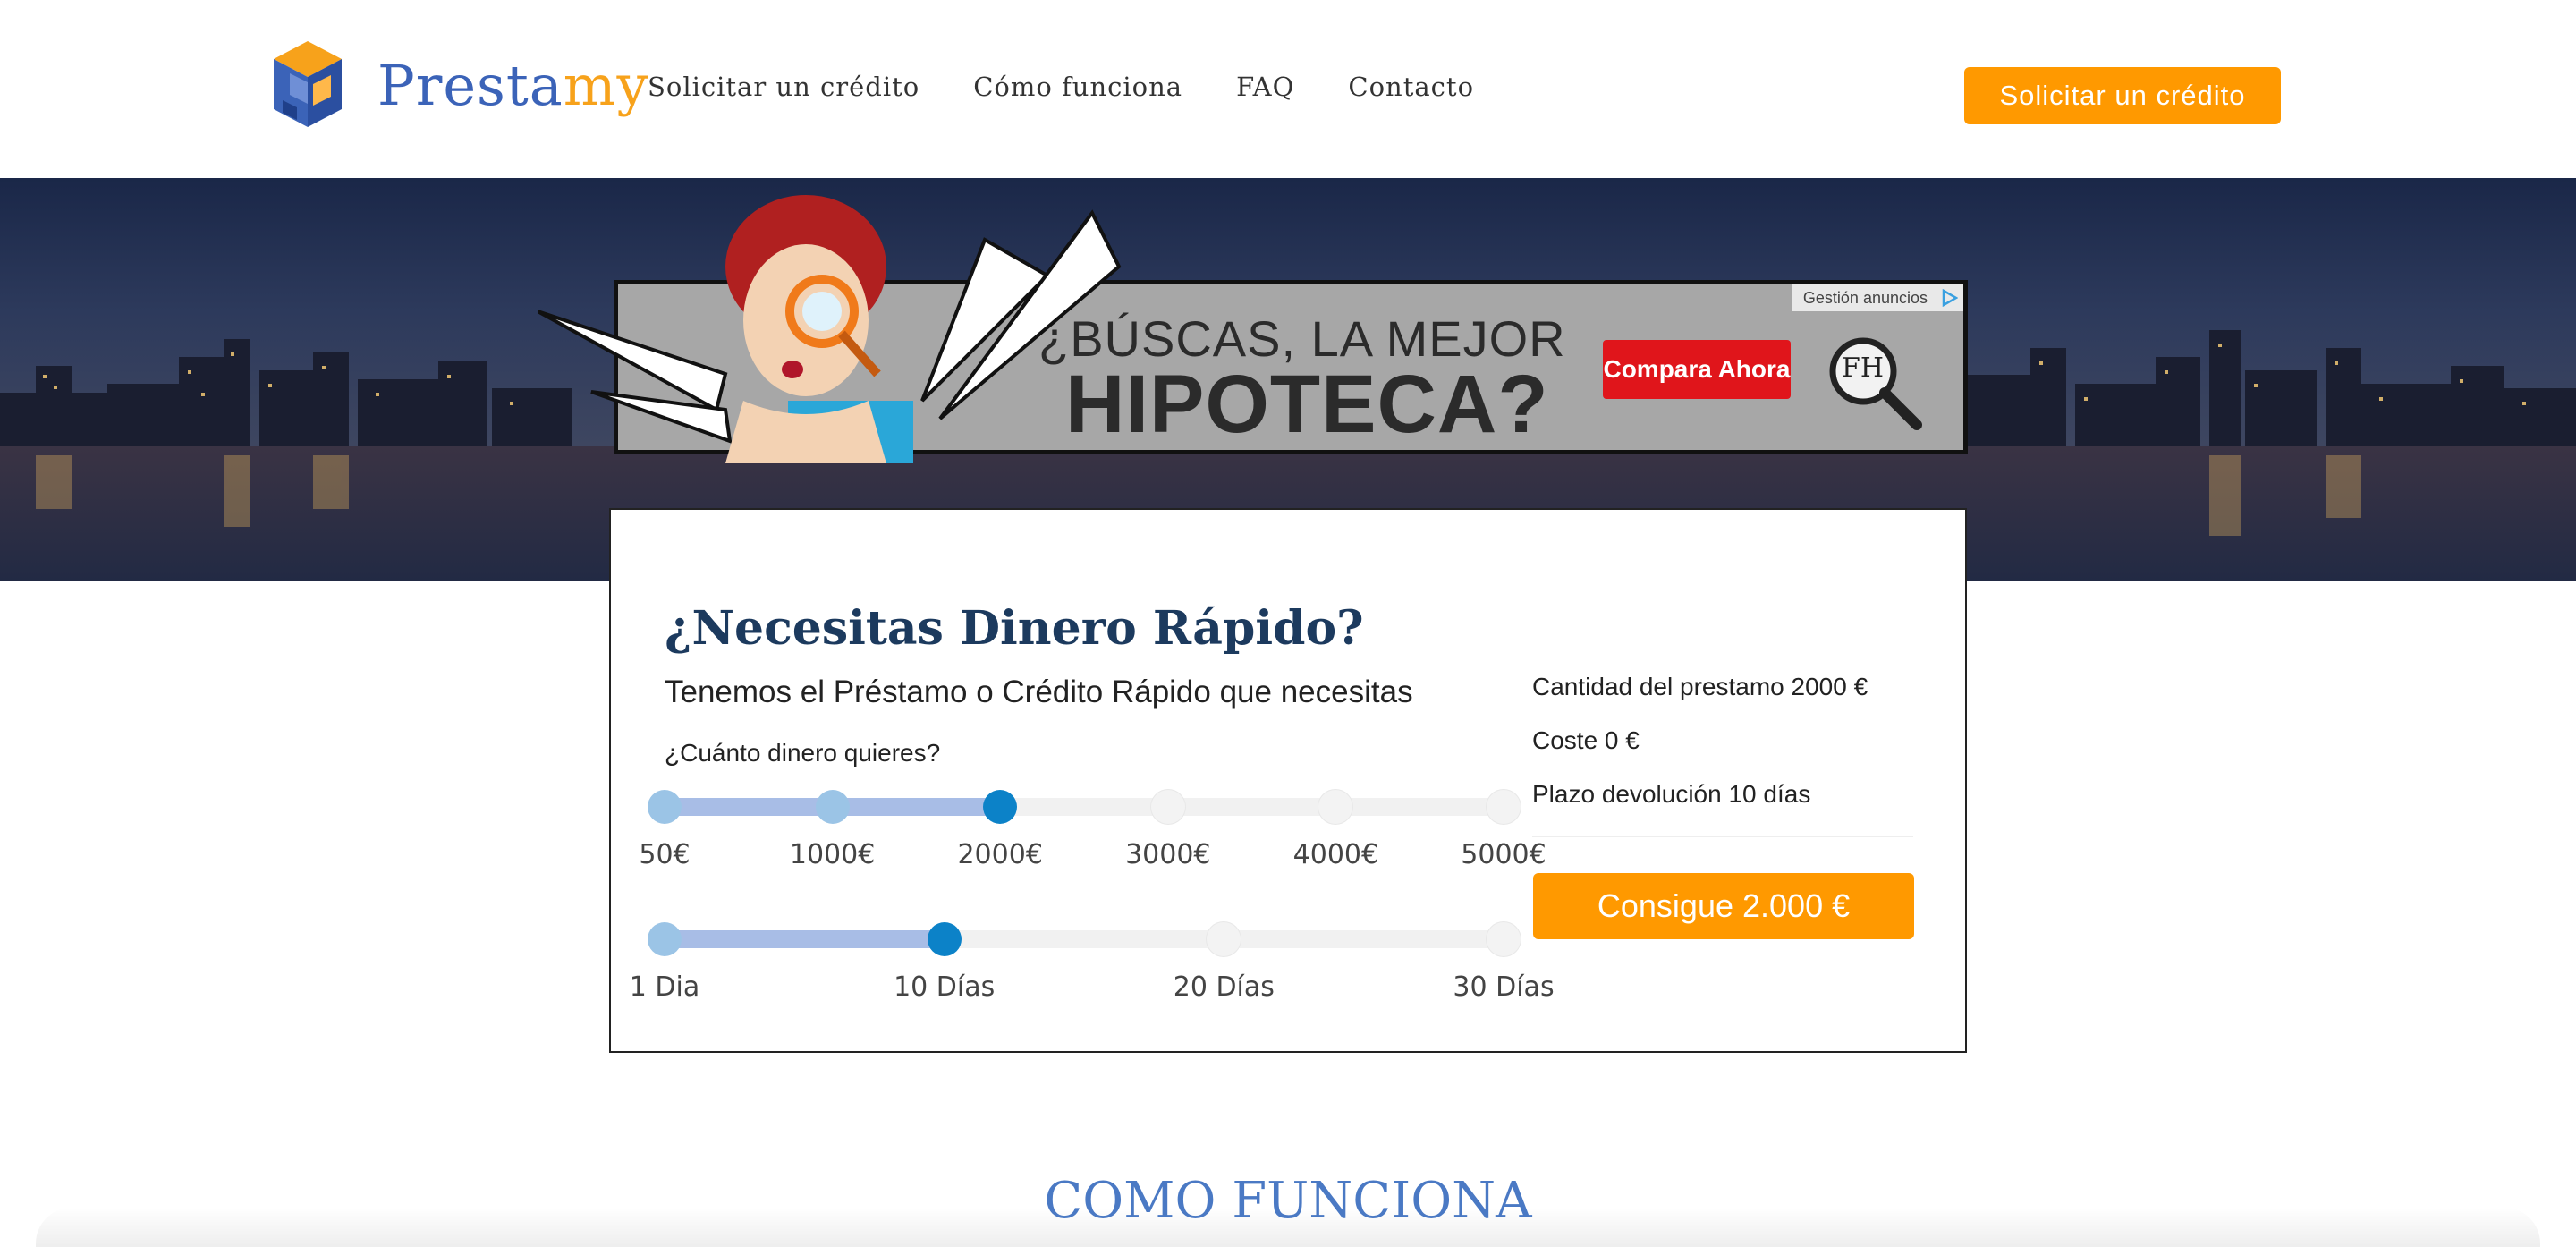  What do you see at coordinates (1307, 404) in the screenshot?
I see `ad-headline-line2: HIPOTECA?` at bounding box center [1307, 404].